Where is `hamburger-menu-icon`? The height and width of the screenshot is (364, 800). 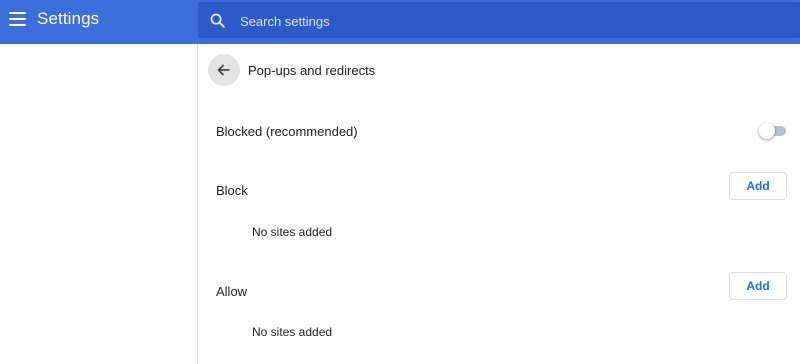
hamburger-menu-icon is located at coordinates (17, 19).